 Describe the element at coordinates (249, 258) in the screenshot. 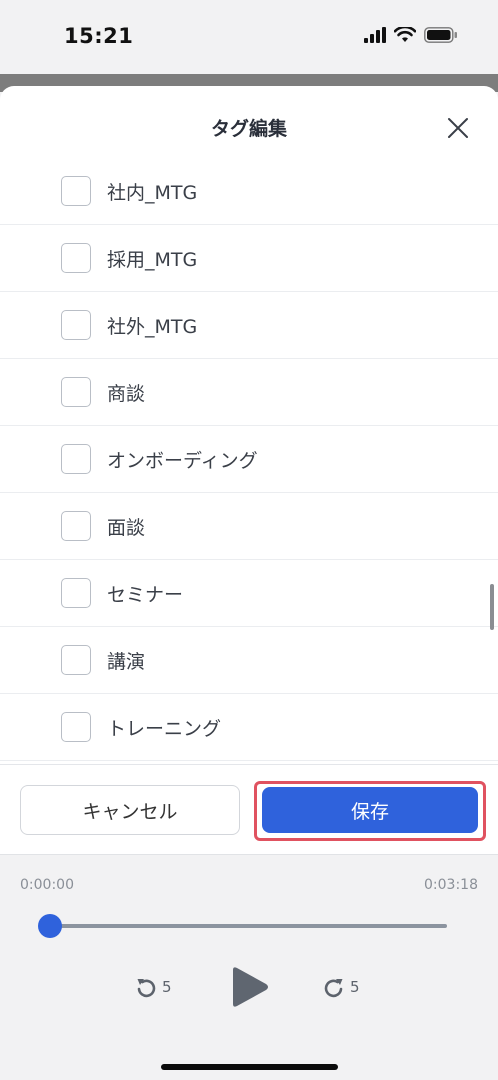

I see `tag-item: 採用_MTG` at that location.